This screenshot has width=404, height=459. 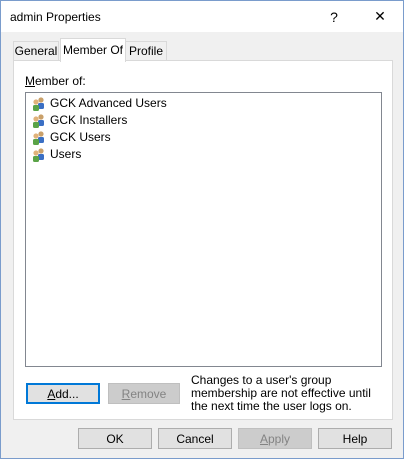 I want to click on list-item: Users, so click(x=56, y=154).